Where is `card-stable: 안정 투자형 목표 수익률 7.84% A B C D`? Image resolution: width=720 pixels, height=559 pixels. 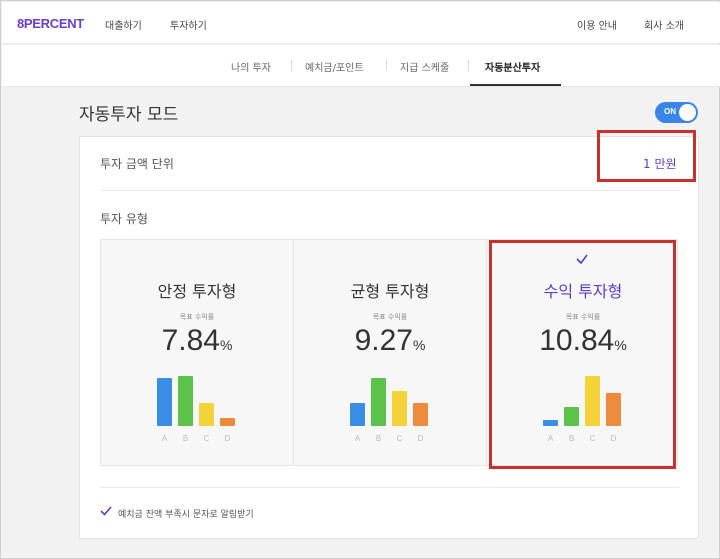
card-stable: 안정 투자형 목표 수익률 7.84% A B C D is located at coordinates (197, 352).